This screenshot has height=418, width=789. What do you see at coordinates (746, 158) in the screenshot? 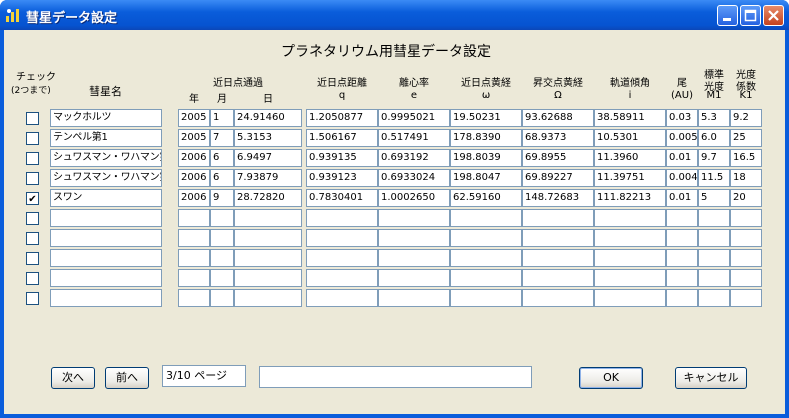
I see `k1-field: 16.5` at bounding box center [746, 158].